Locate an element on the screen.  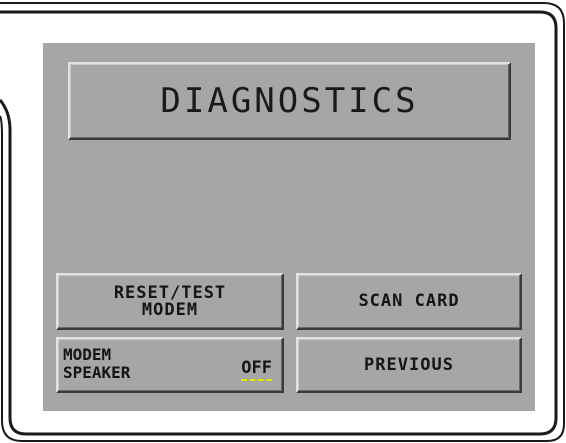
modem-speaker-label-line2: SPEAKER is located at coordinates (97, 372).